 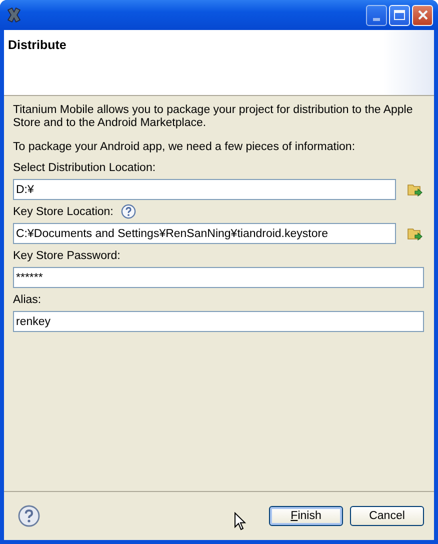 What do you see at coordinates (376, 15) in the screenshot?
I see `minimize-button` at bounding box center [376, 15].